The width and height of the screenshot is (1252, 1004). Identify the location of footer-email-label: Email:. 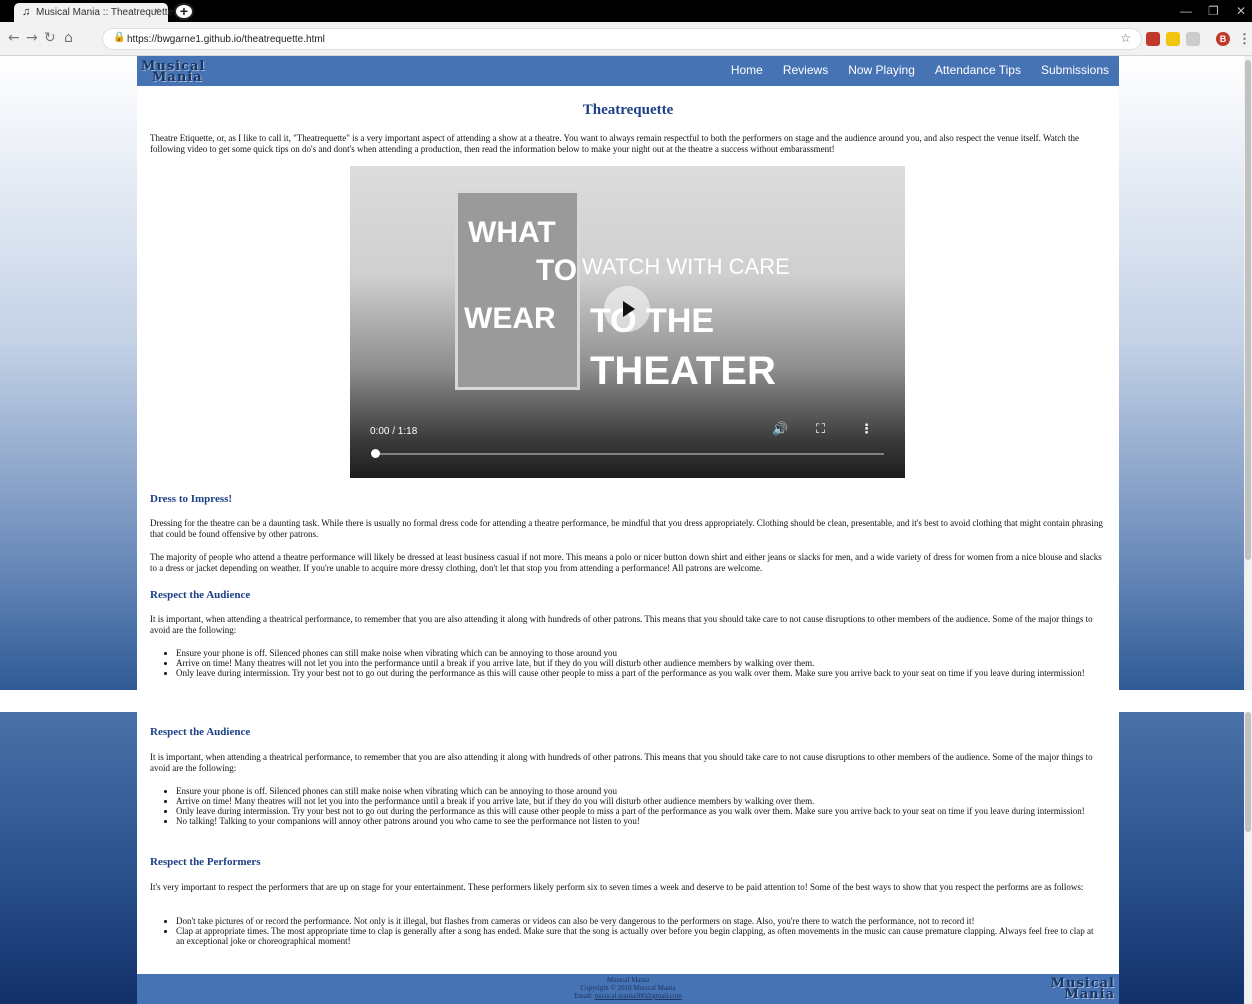
(583, 996).